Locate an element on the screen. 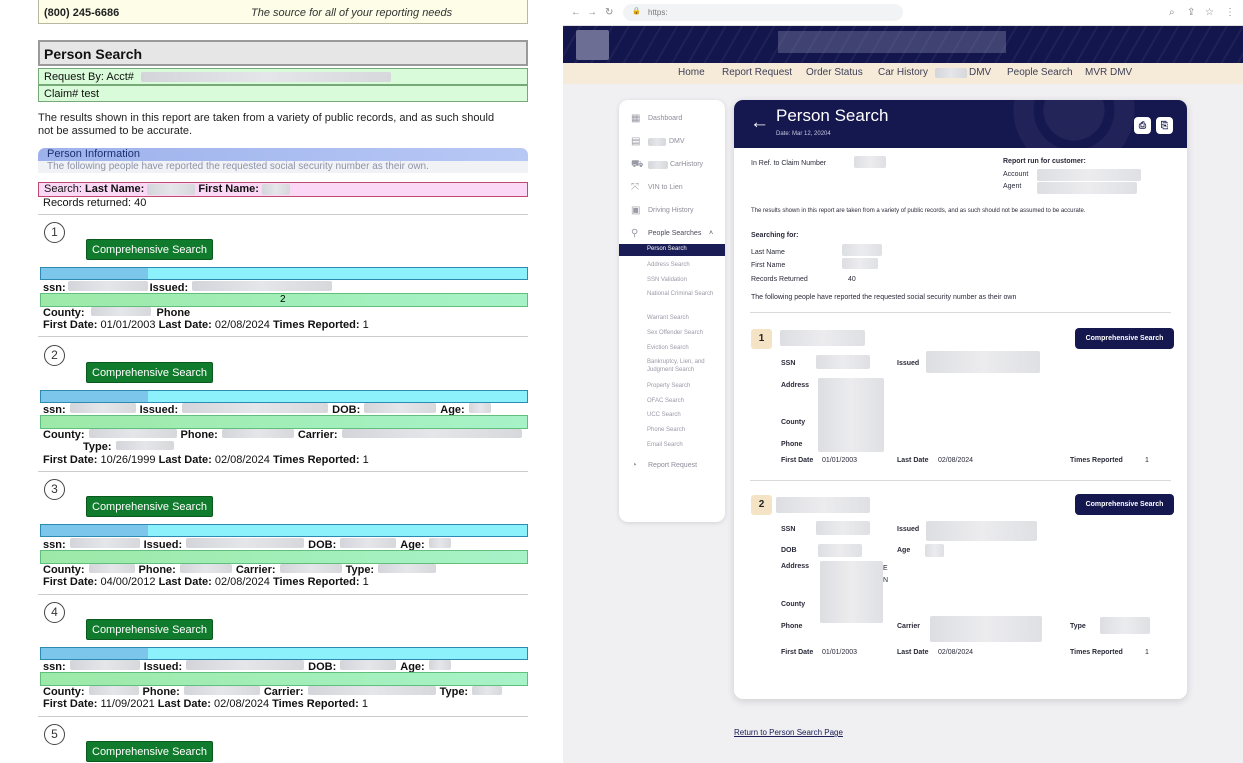  county-row: County: Phone: Carrier: is located at coordinates (282, 435).